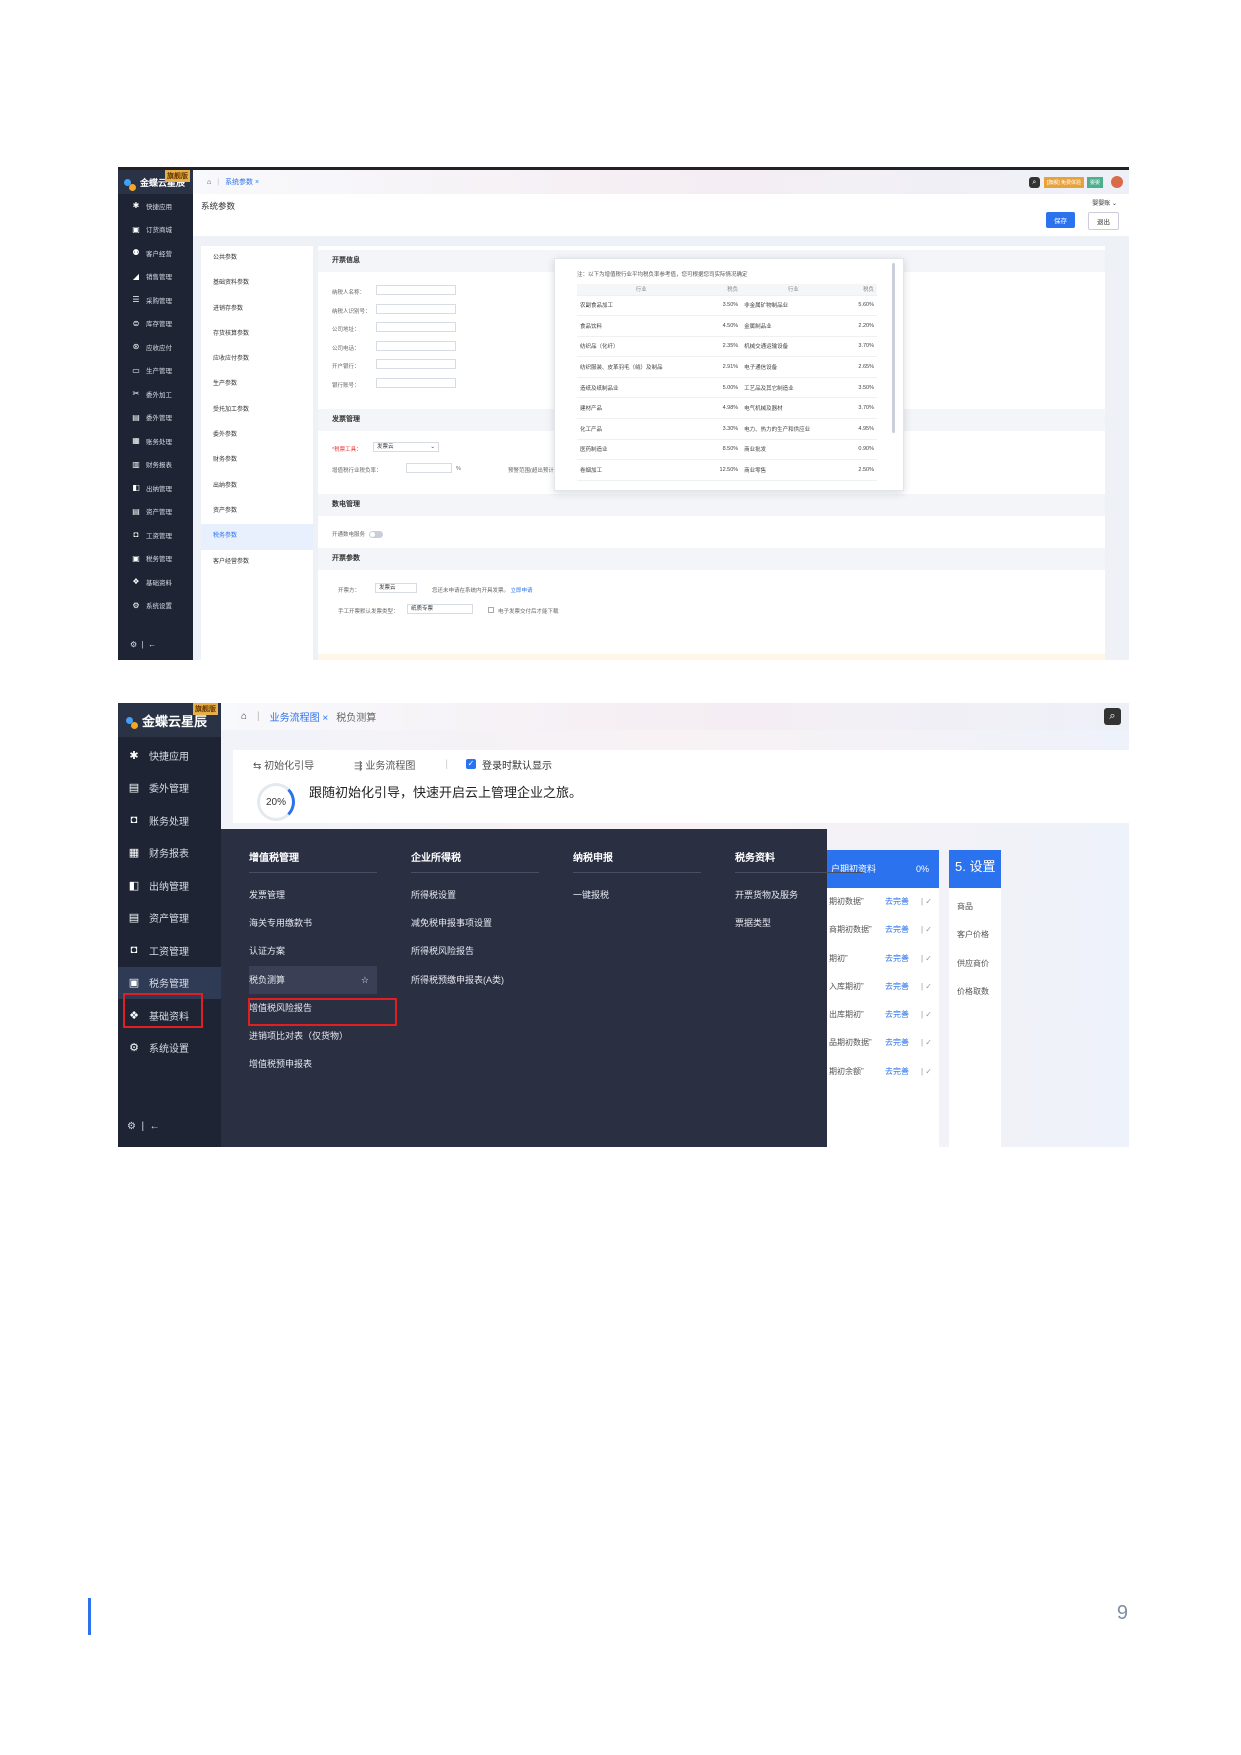 The image size is (1241, 1755). Describe the element at coordinates (356, 716) in the screenshot. I see `tab-tax-calc: 税负测算` at that location.